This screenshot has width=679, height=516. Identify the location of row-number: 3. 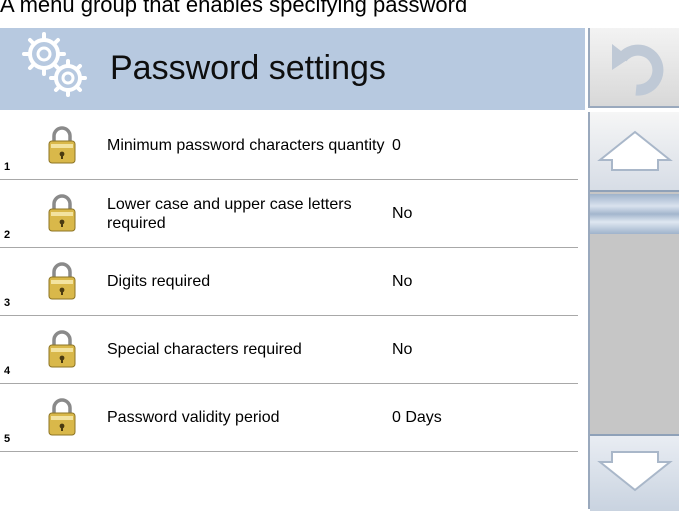
(7, 303).